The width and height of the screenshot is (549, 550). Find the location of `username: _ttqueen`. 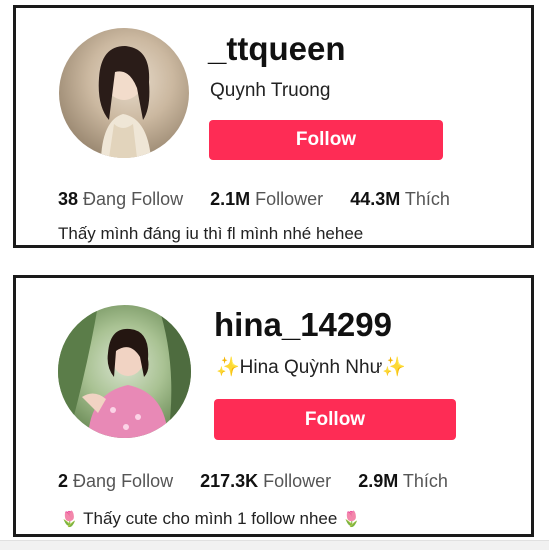

username: _ttqueen is located at coordinates (277, 48).